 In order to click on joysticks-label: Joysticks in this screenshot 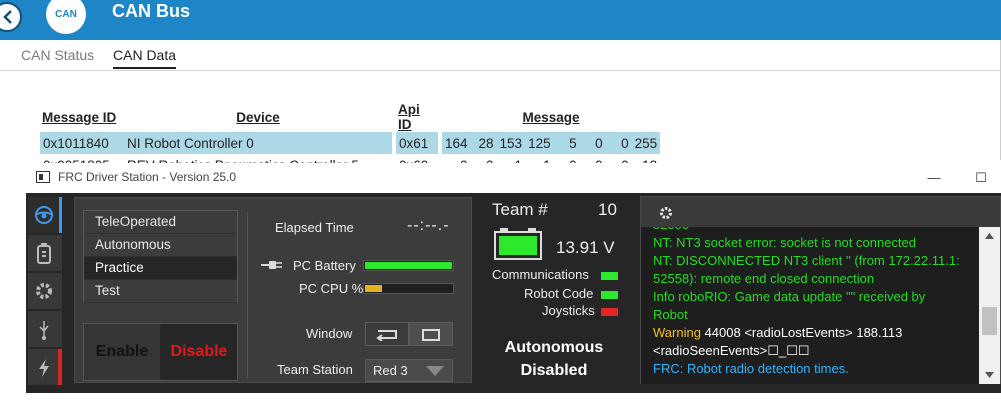, I will do `click(568, 310)`.